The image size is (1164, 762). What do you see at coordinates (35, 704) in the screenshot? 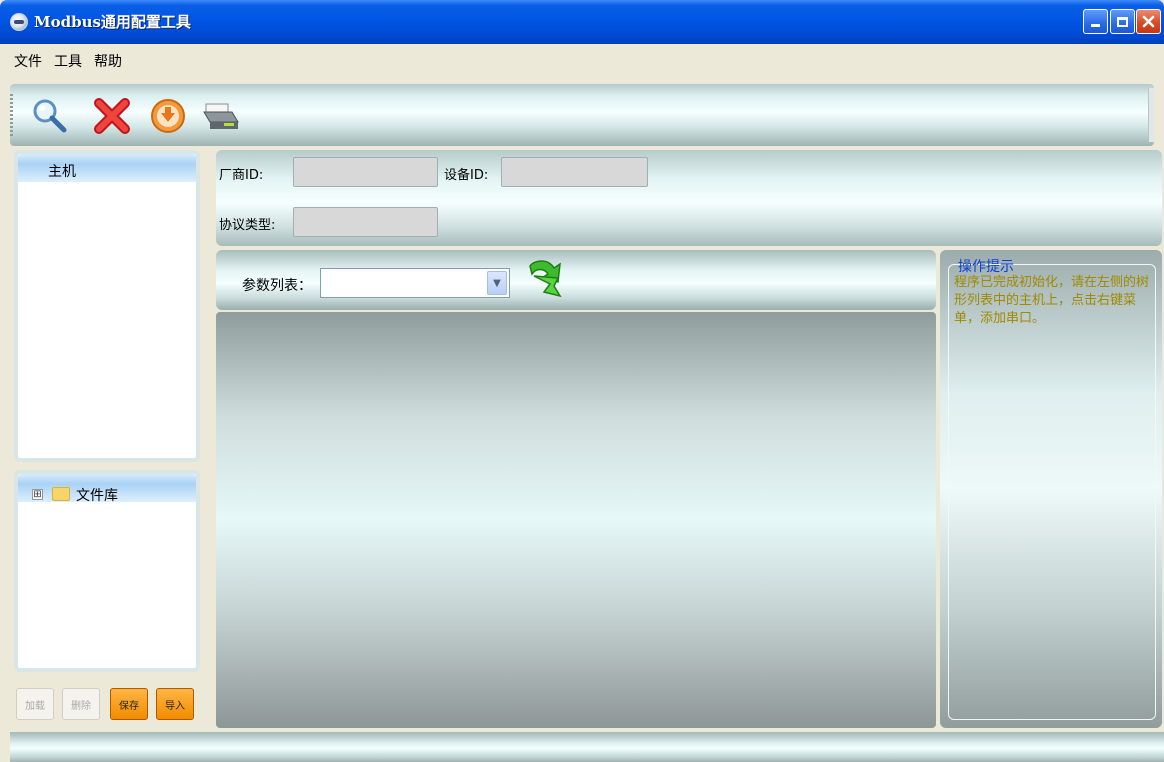
I see `load-button: 加载` at bounding box center [35, 704].